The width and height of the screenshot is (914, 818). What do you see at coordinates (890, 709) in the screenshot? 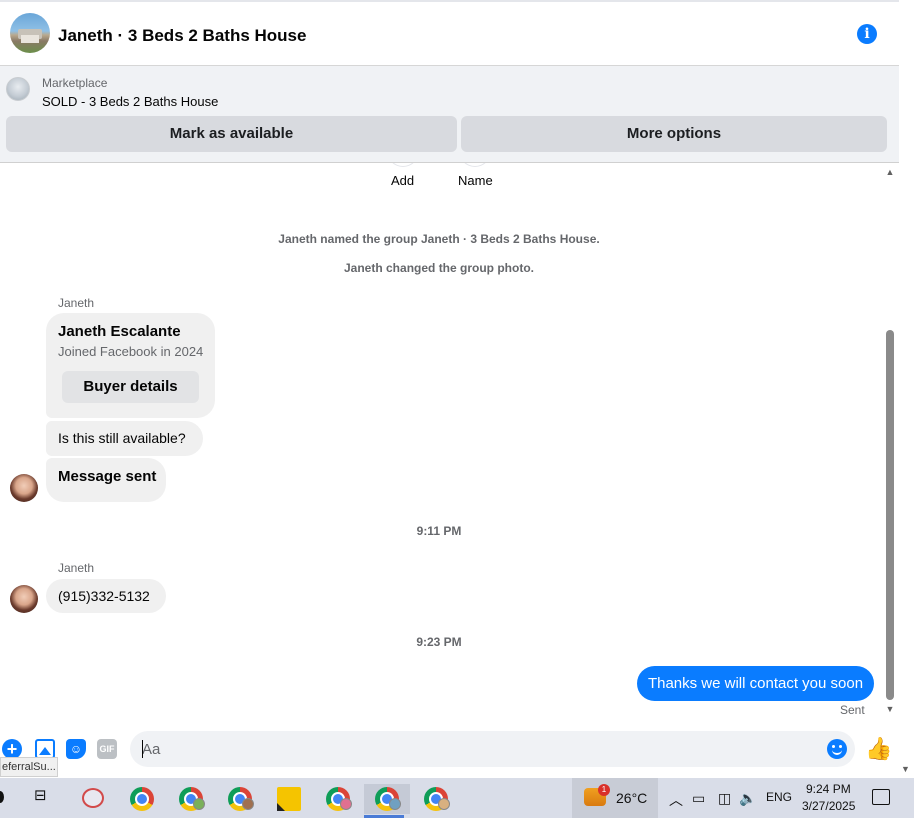
I see `scroll-down-arrow-icon: ▼` at bounding box center [890, 709].